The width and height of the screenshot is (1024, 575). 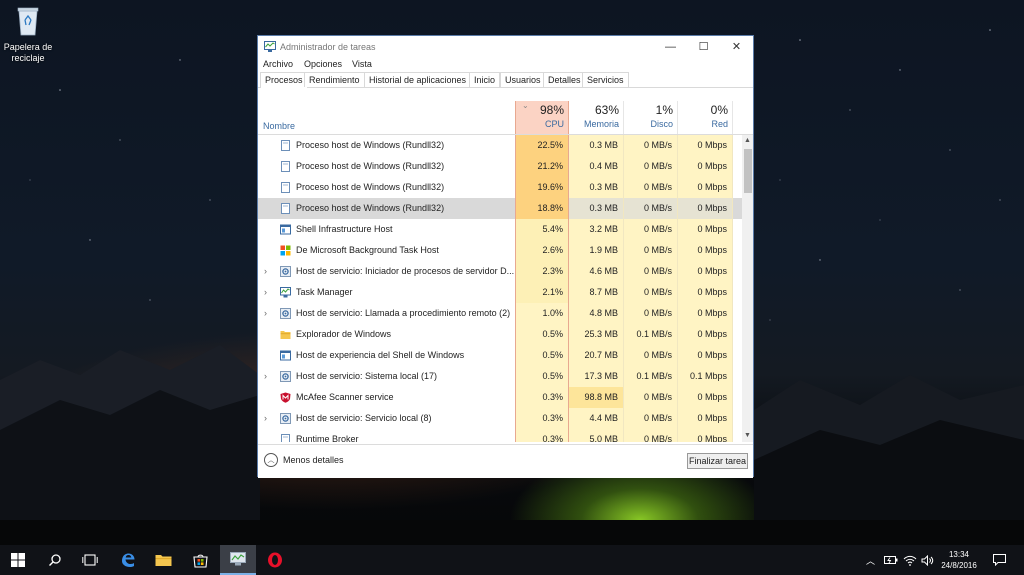 What do you see at coordinates (664, 110) in the screenshot?
I see `disk-total: 1%` at bounding box center [664, 110].